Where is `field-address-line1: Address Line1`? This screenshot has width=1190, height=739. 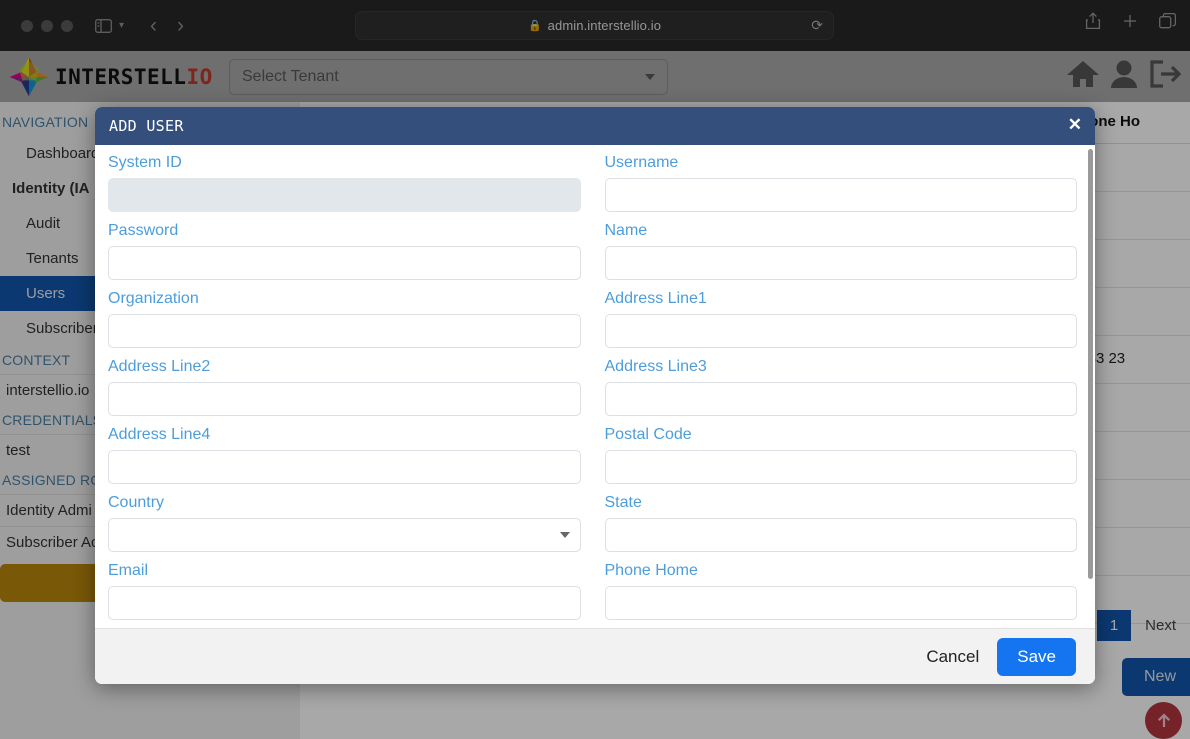
field-address-line1: Address Line1 is located at coordinates (840, 319).